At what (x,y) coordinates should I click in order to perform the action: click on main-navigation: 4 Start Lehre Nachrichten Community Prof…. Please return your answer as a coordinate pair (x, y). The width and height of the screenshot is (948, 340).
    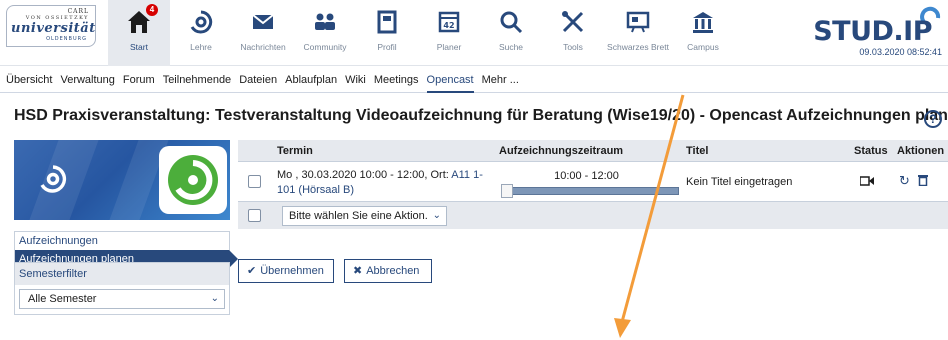
    Looking at the image, I should click on (421, 33).